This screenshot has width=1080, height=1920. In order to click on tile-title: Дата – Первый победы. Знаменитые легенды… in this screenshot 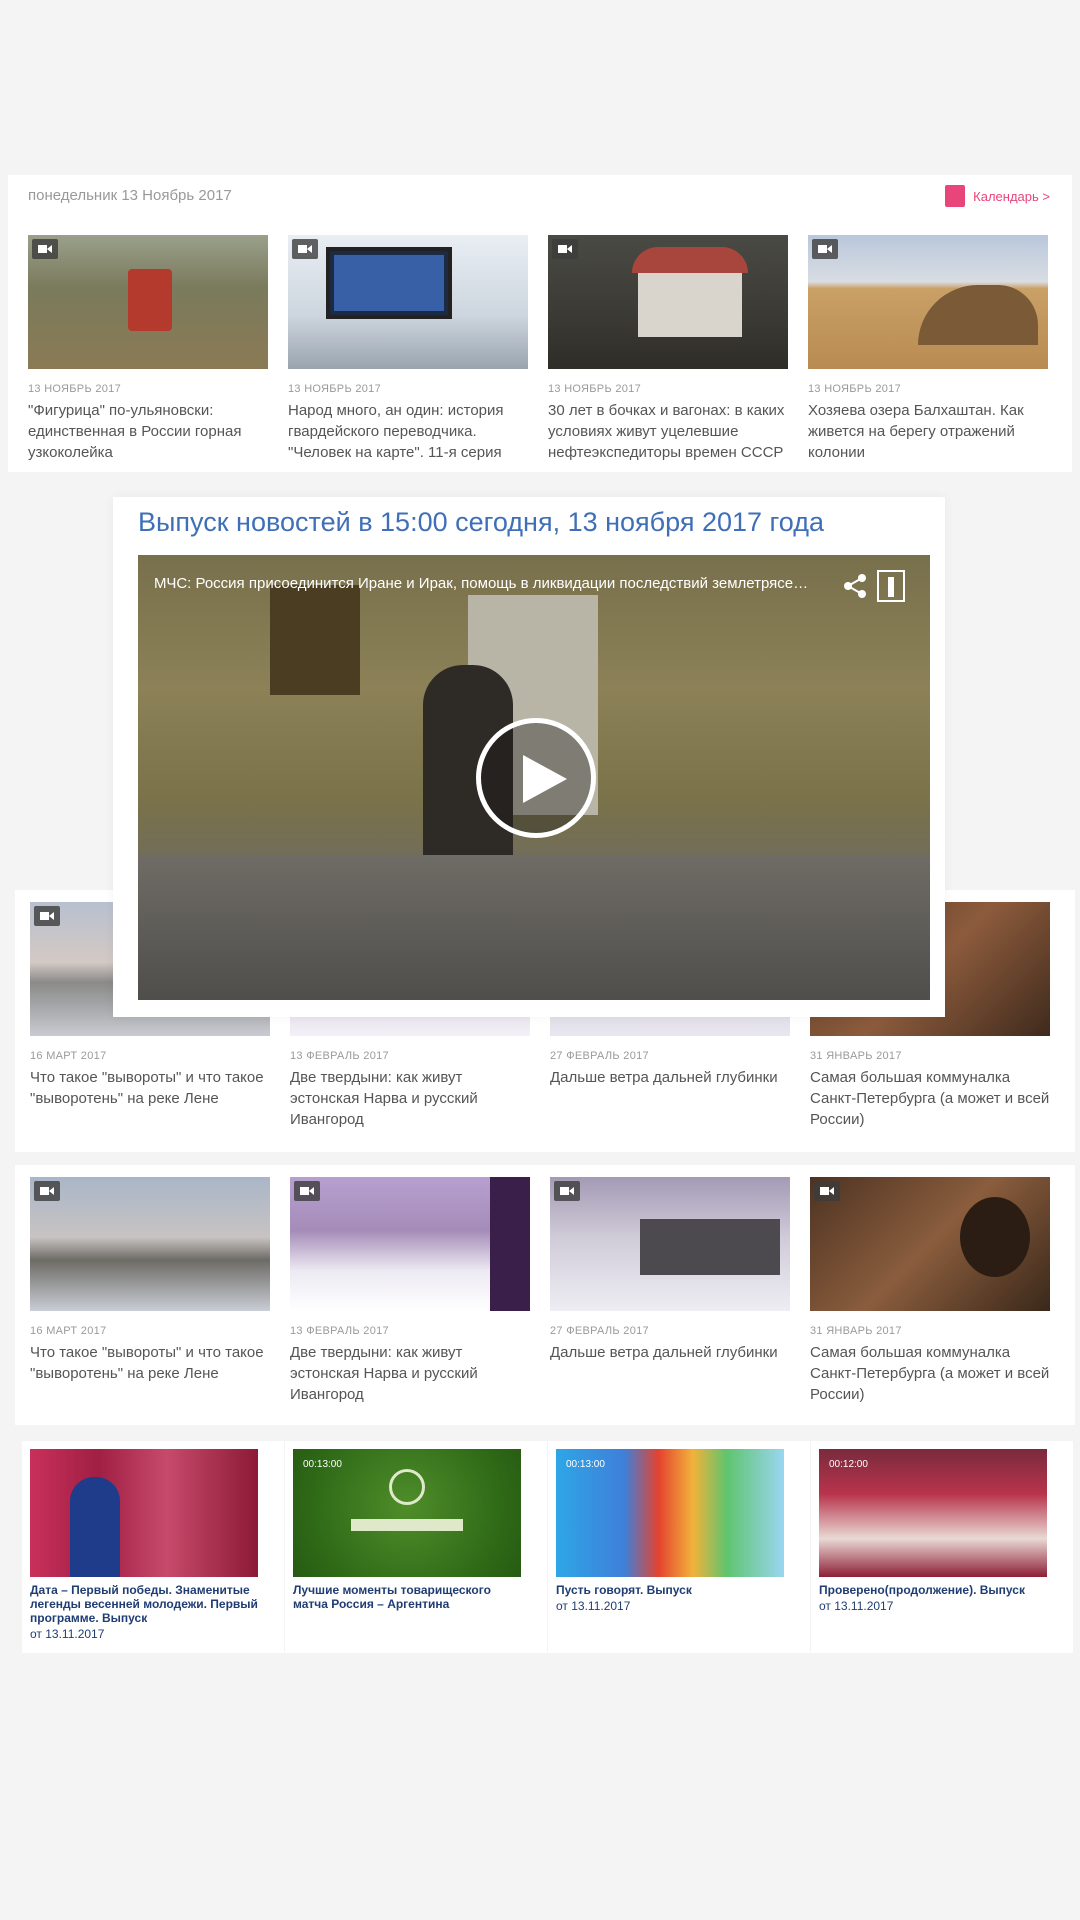, I will do `click(145, 1604)`.